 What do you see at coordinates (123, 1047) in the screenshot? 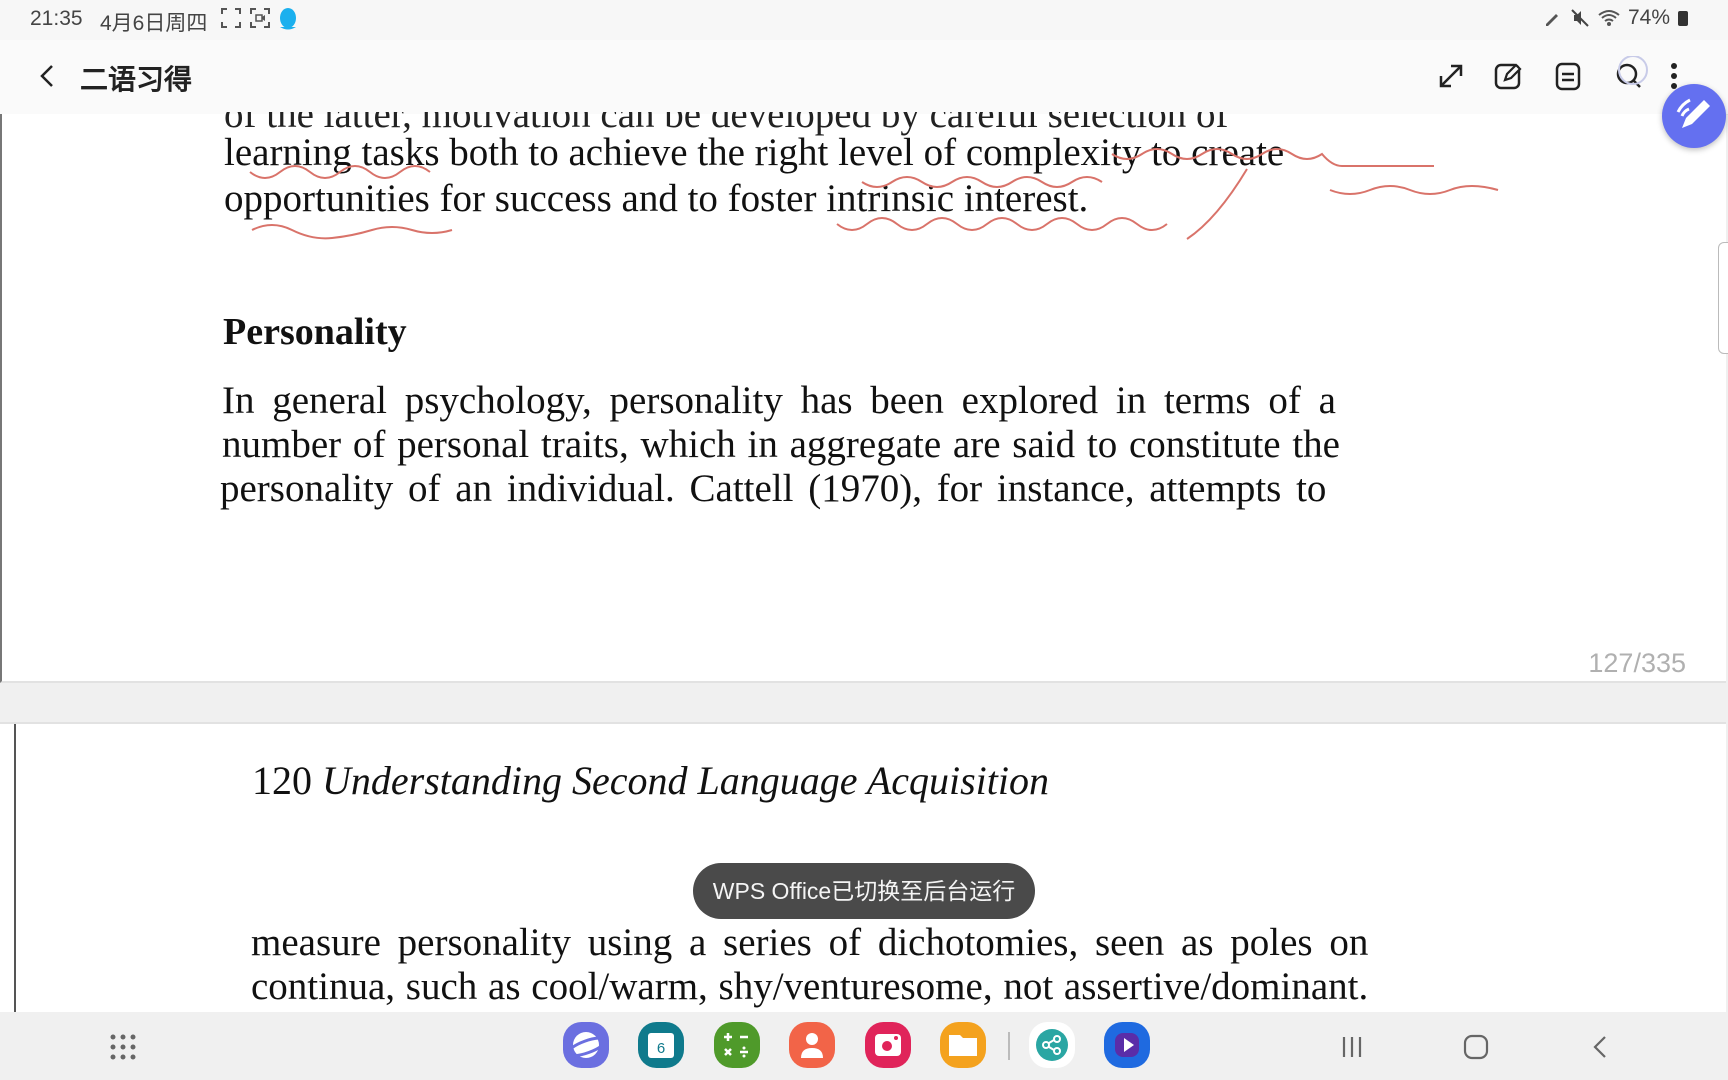
I see `app-drawer-icon` at bounding box center [123, 1047].